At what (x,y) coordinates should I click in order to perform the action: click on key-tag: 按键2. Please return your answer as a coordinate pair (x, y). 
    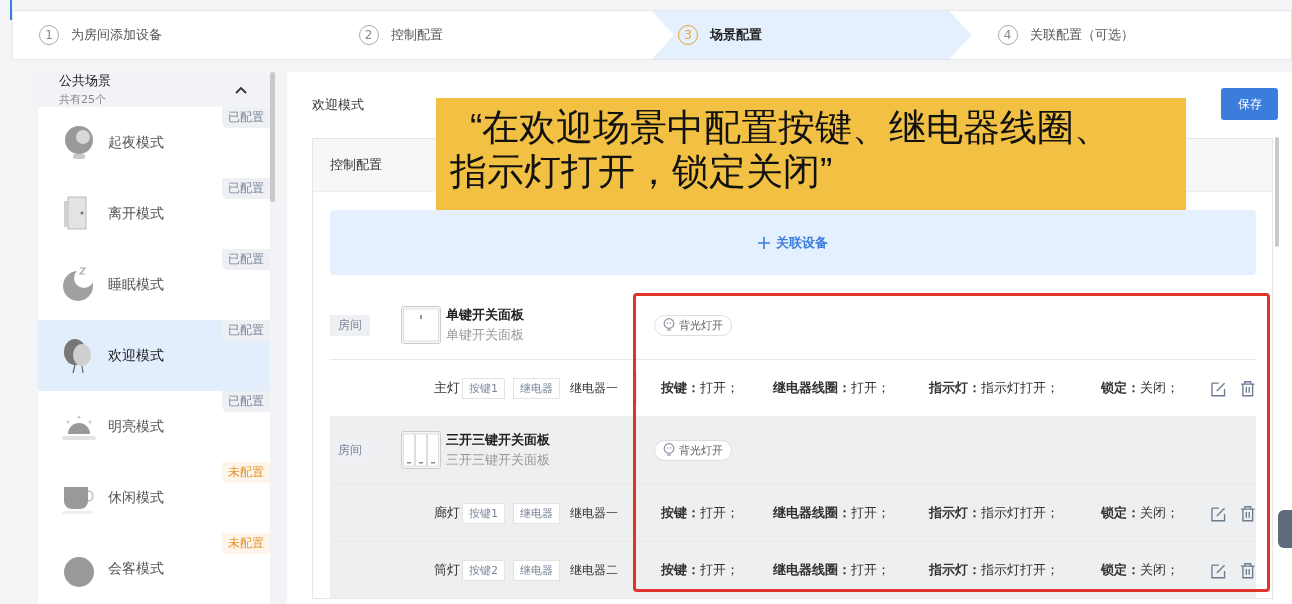
    Looking at the image, I should click on (483, 570).